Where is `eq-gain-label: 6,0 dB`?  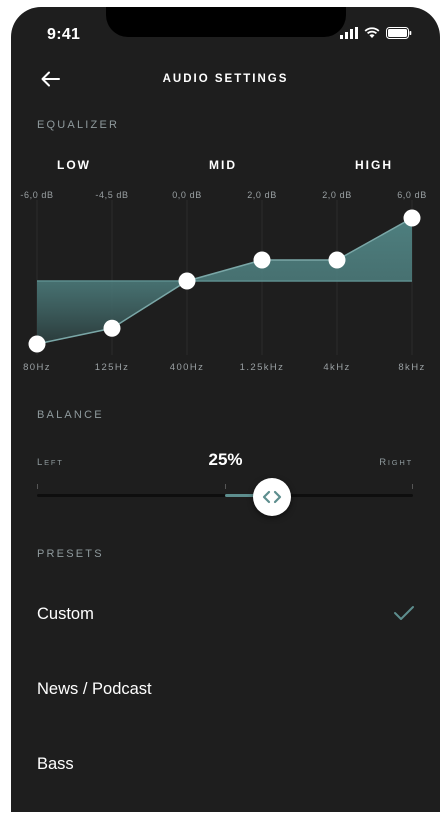
eq-gain-label: 6,0 dB is located at coordinates (412, 195).